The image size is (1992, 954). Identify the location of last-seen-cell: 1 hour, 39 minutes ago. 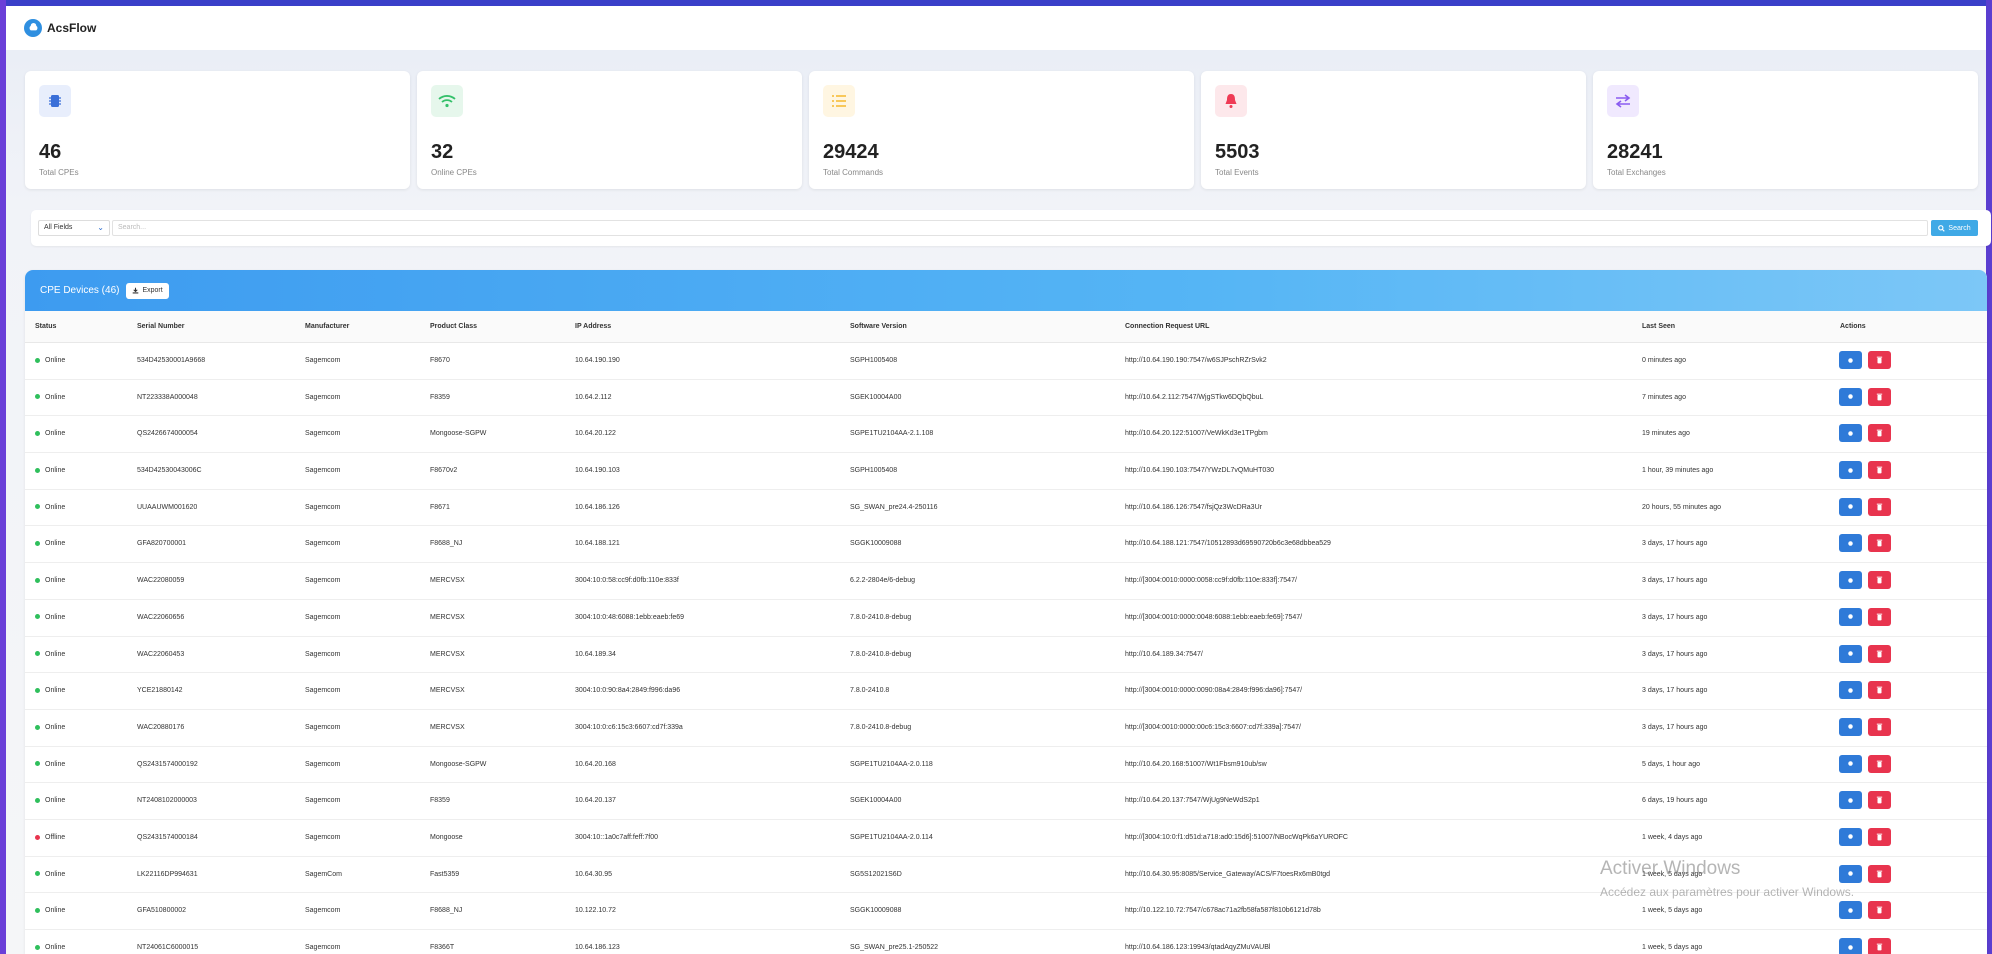
(1678, 471).